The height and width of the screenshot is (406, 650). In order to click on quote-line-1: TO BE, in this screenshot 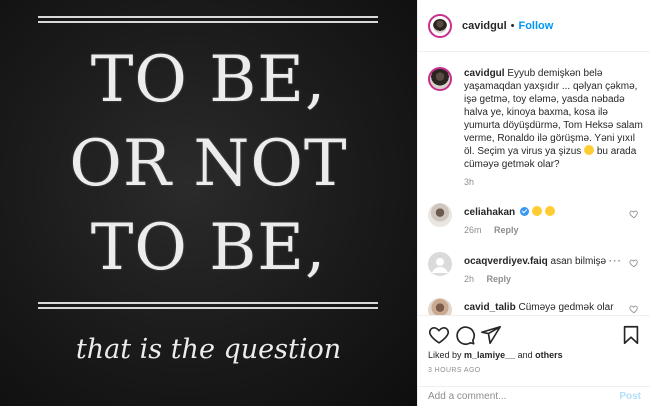, I will do `click(208, 80)`.